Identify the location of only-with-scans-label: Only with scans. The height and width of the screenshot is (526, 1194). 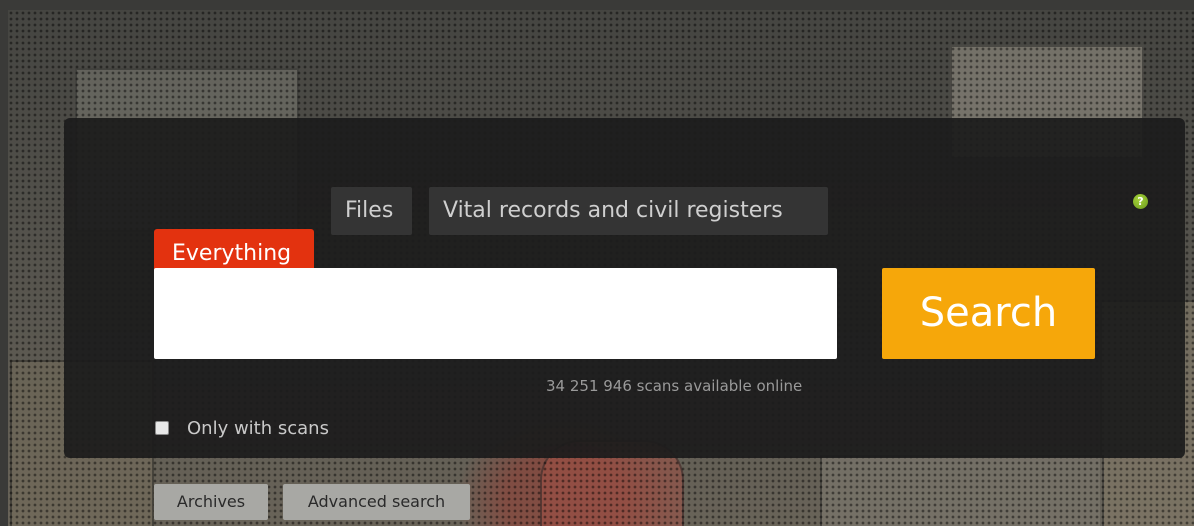
(258, 428).